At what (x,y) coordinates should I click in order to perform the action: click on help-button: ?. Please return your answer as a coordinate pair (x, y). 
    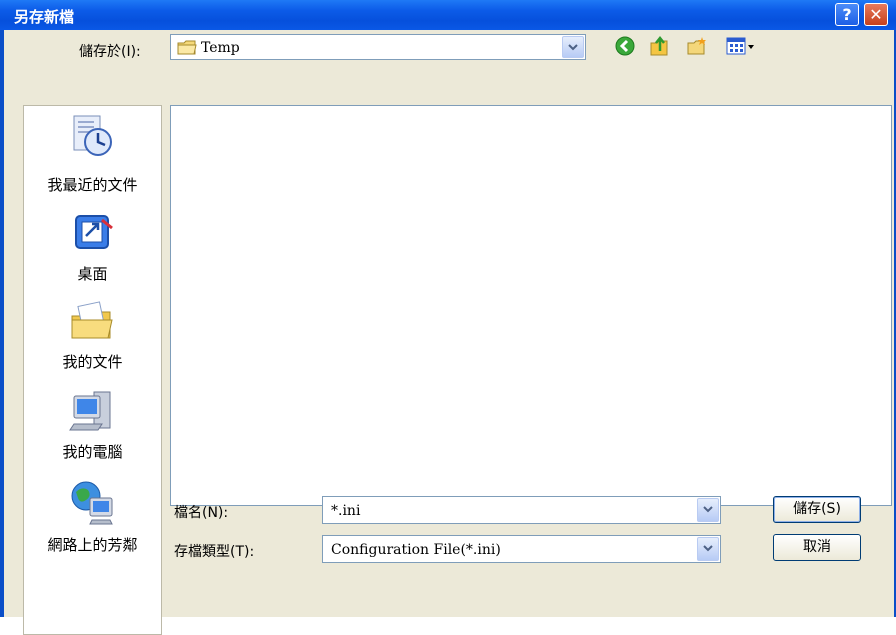
    Looking at the image, I should click on (847, 14).